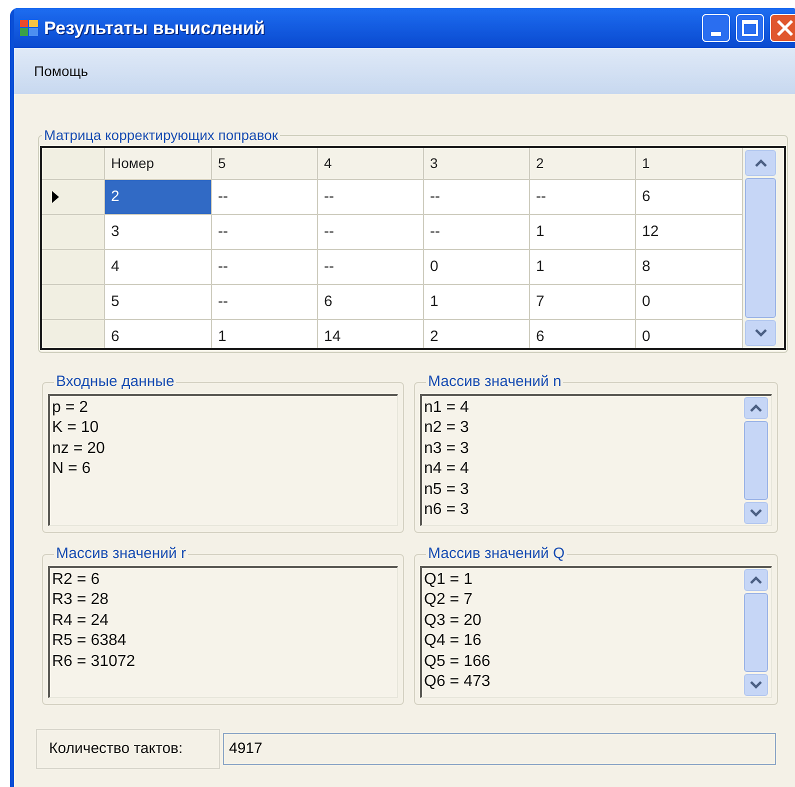  I want to click on column-header: 5, so click(265, 164).